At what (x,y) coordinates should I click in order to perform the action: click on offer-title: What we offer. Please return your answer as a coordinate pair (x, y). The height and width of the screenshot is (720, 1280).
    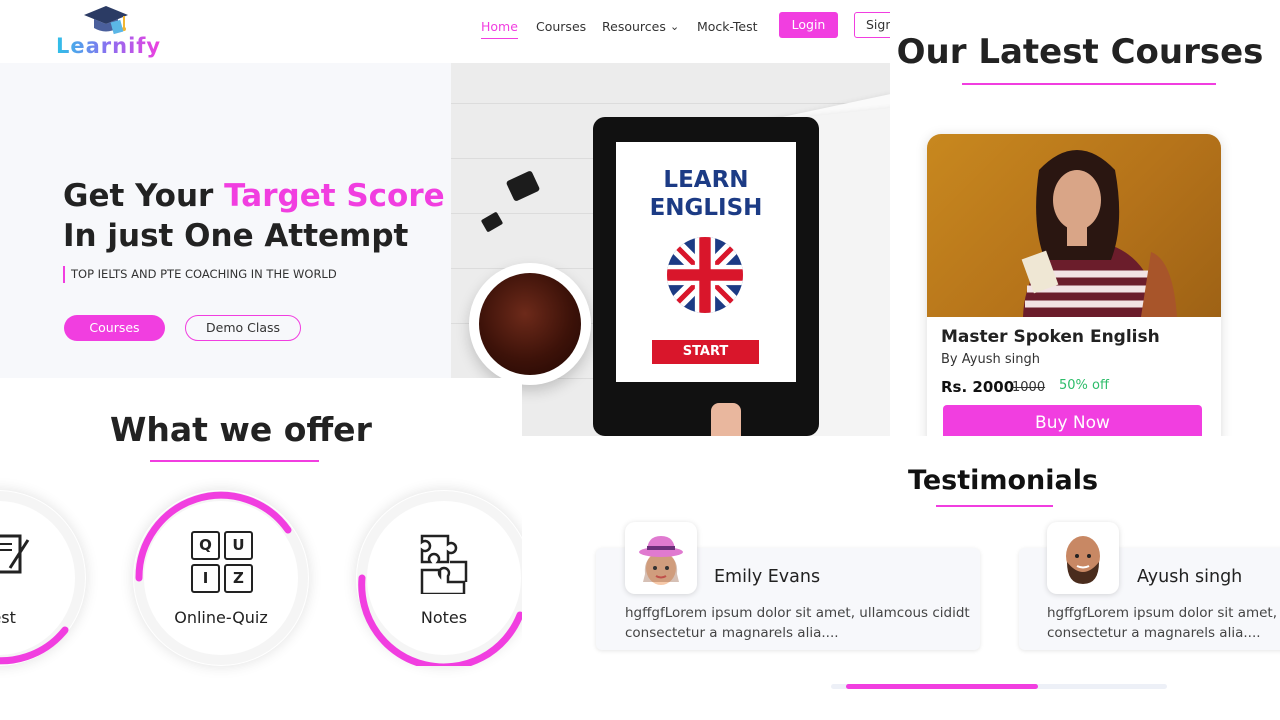
    Looking at the image, I should click on (241, 429).